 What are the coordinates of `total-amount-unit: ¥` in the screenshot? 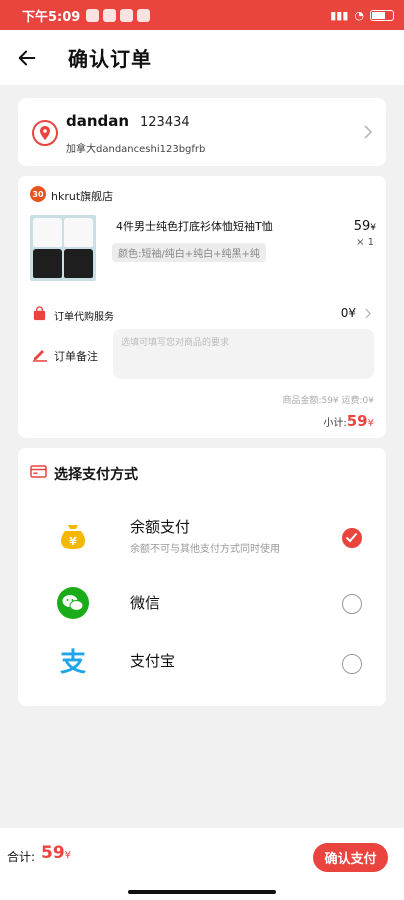 It's located at (68, 855).